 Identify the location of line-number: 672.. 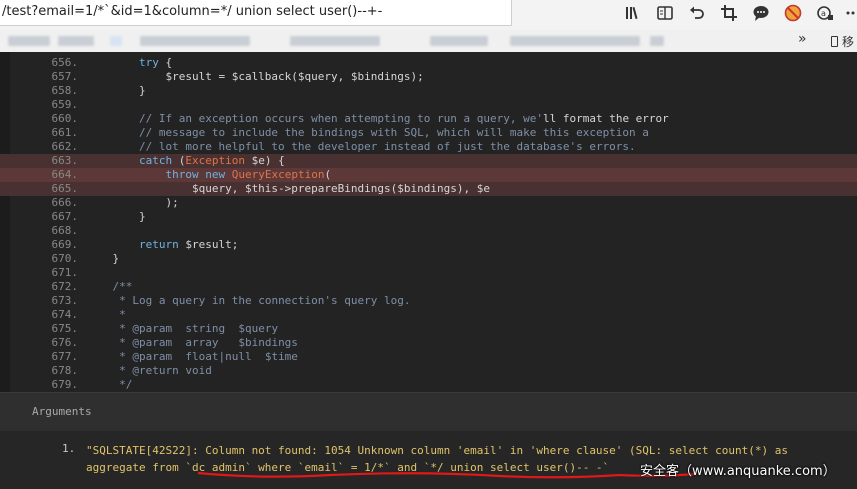
(65, 286).